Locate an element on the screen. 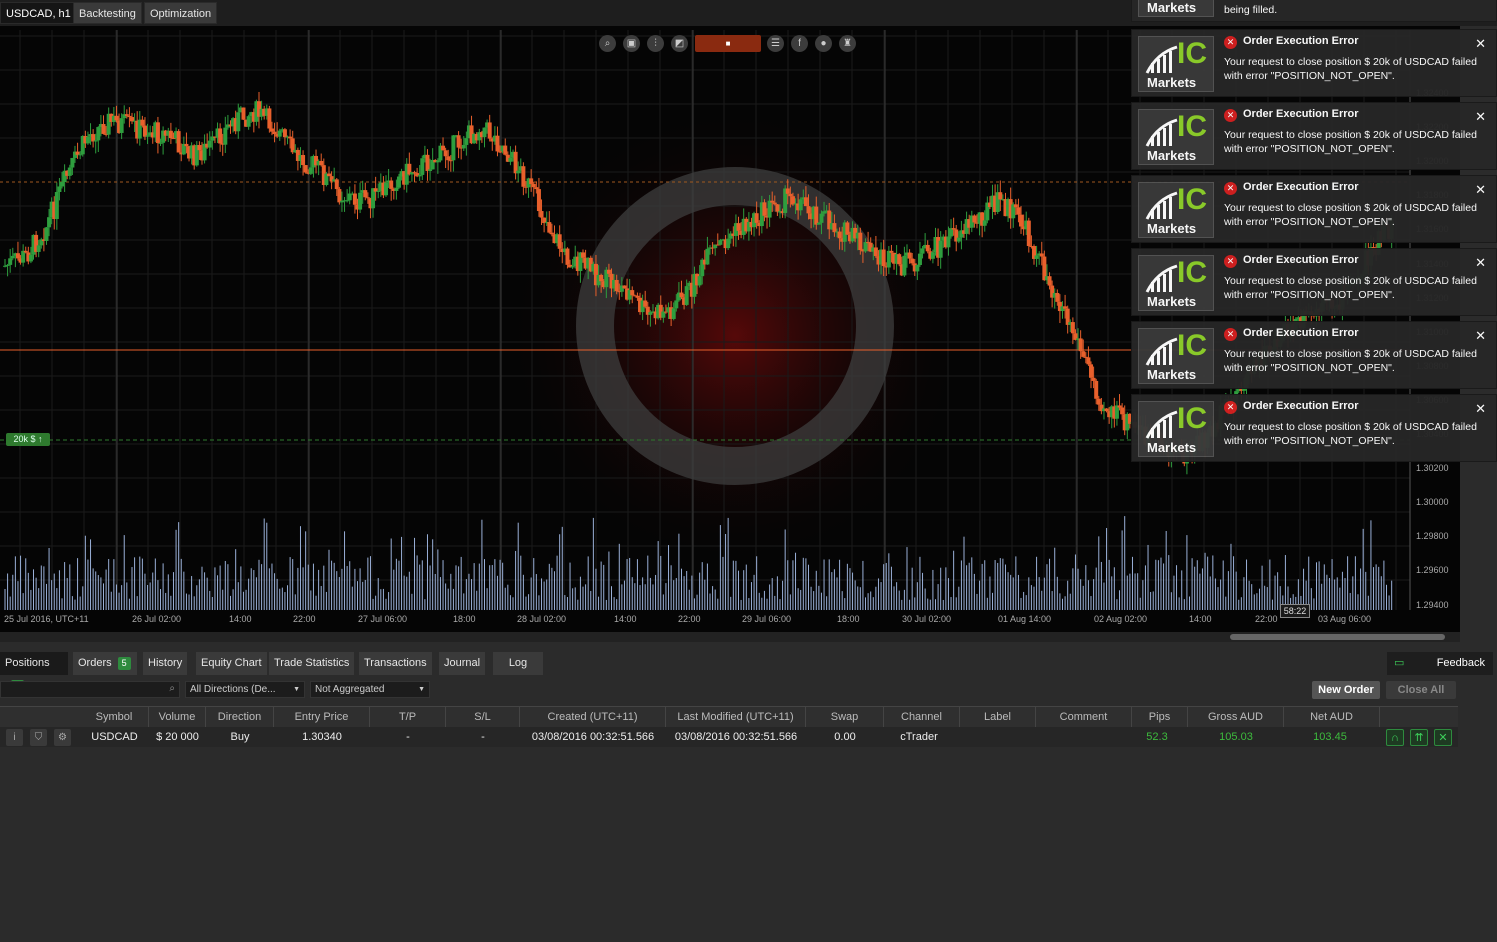  tab-symbol: USDCAD, h1 is located at coordinates (38, 13).